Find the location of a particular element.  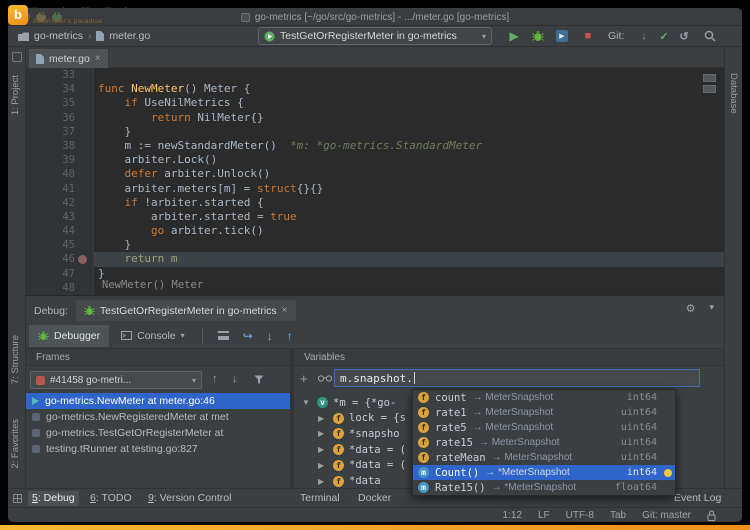

evaluate-expression-input: m.snapshot. is located at coordinates (517, 378).